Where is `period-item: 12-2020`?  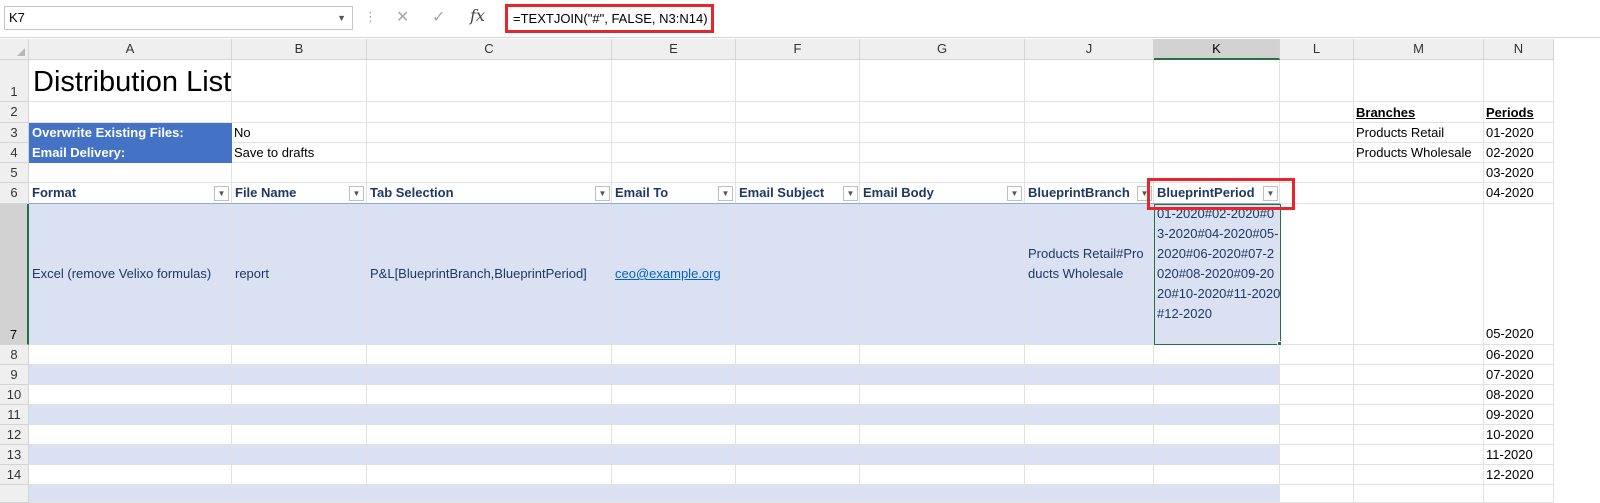
period-item: 12-2020 is located at coordinates (1510, 475).